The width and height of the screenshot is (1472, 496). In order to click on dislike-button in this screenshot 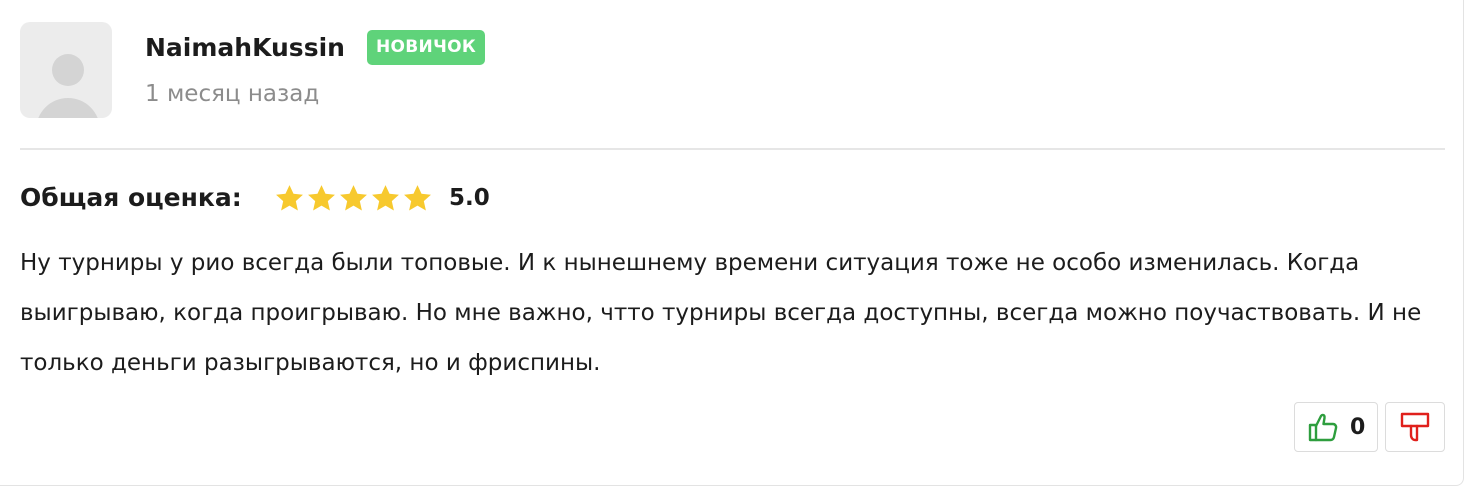, I will do `click(1415, 427)`.